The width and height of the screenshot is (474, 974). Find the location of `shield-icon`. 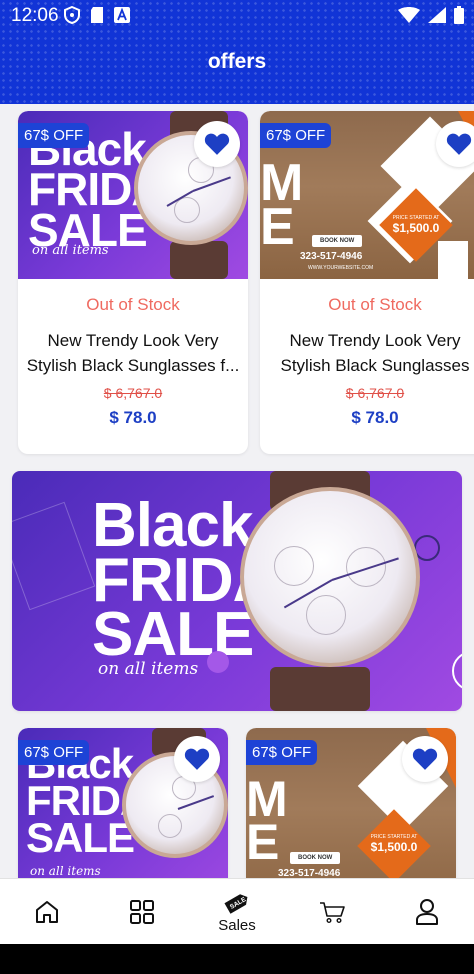

shield-icon is located at coordinates (72, 15).